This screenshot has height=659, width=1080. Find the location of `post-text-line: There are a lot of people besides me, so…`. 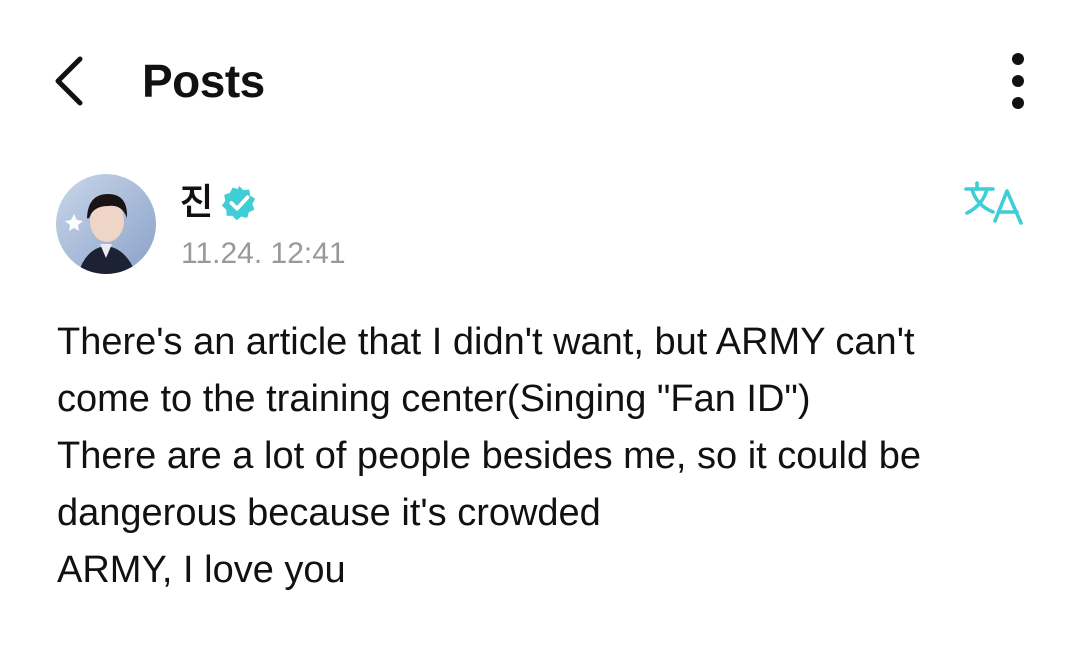

post-text-line: There are a lot of people besides me, so… is located at coordinates (489, 456).